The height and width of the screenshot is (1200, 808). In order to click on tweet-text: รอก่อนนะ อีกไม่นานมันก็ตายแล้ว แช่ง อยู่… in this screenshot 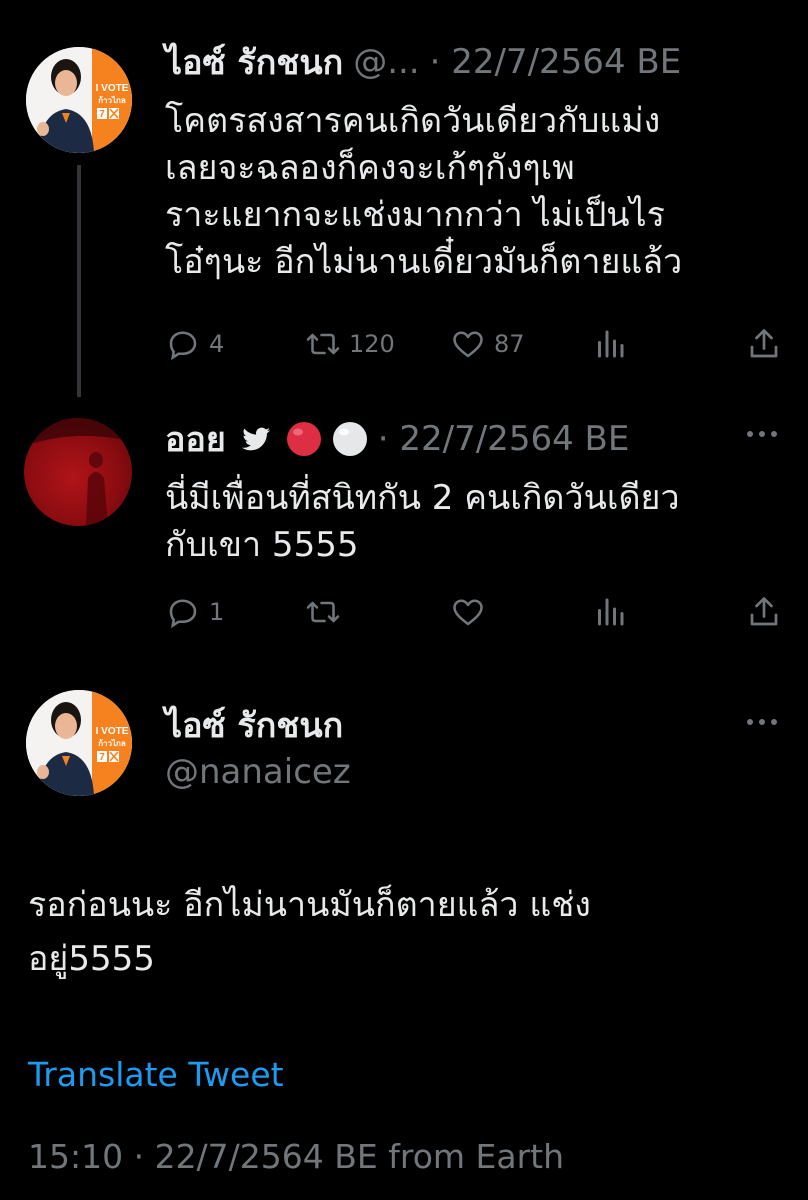, I will do `click(309, 932)`.